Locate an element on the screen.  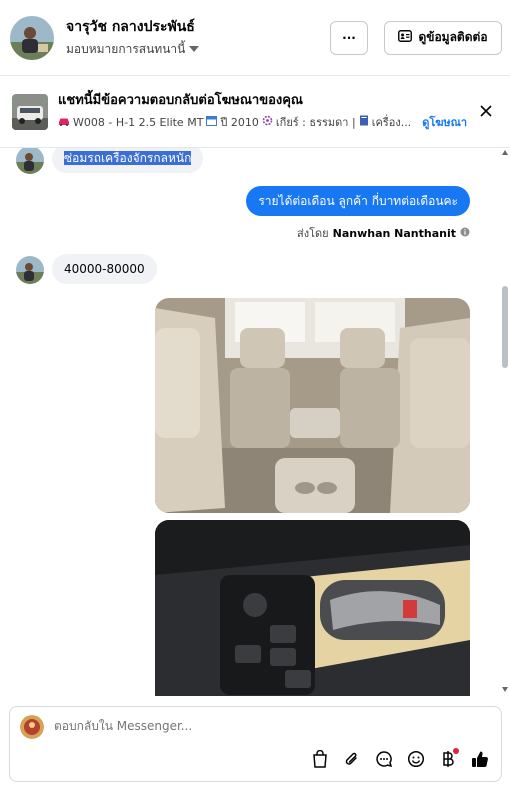
more-options-button: ··· is located at coordinates (349, 37).